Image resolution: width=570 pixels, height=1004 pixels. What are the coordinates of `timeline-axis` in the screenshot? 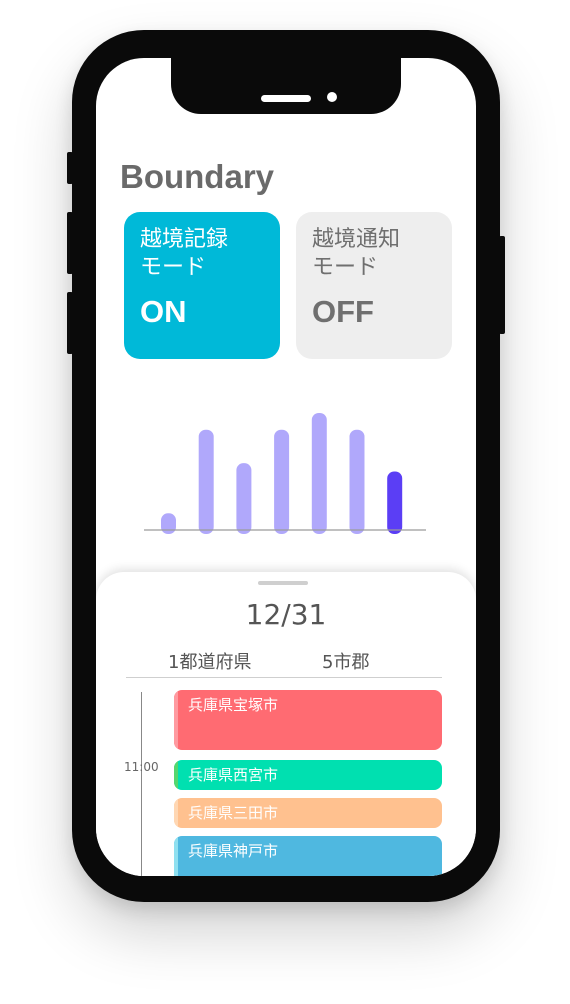 It's located at (141, 784).